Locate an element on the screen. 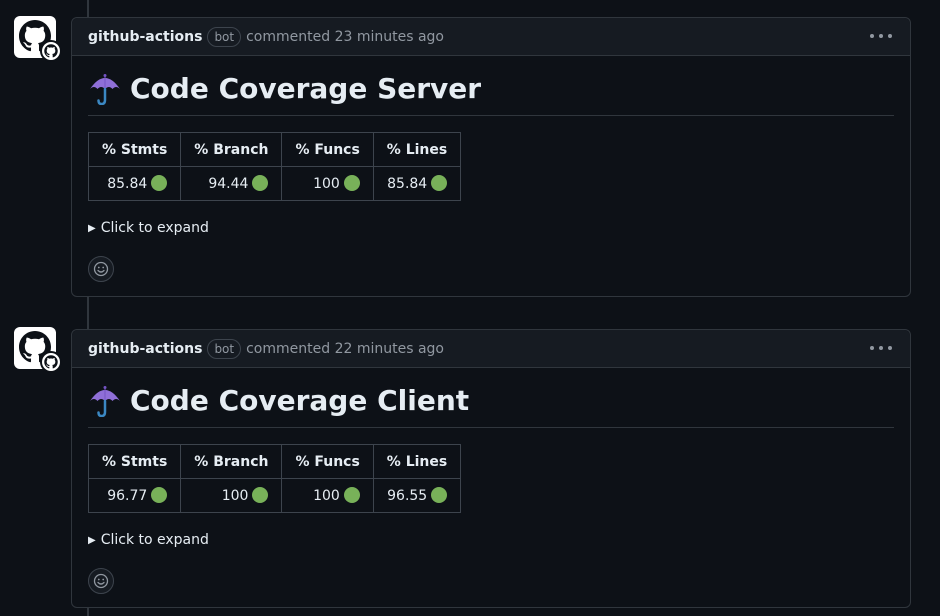 This screenshot has height=616, width=940. cell-branch: 100 is located at coordinates (231, 495).